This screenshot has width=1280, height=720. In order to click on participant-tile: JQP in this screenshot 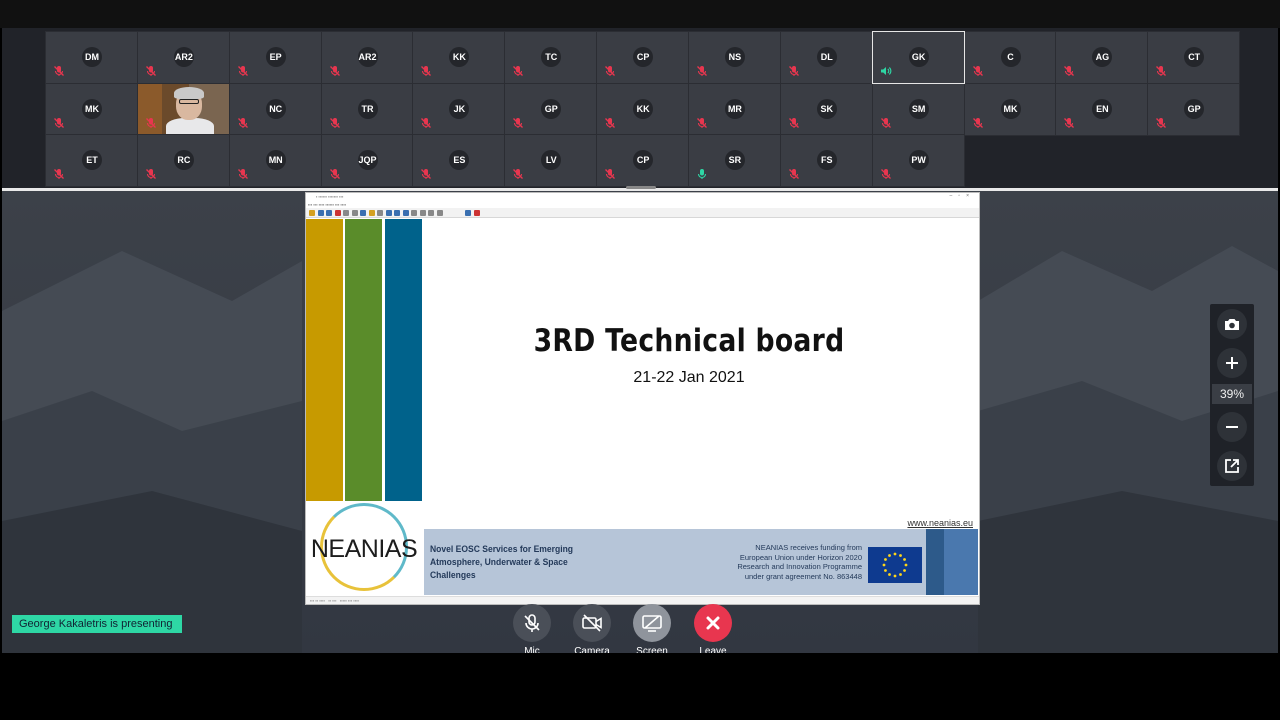, I will do `click(367, 160)`.